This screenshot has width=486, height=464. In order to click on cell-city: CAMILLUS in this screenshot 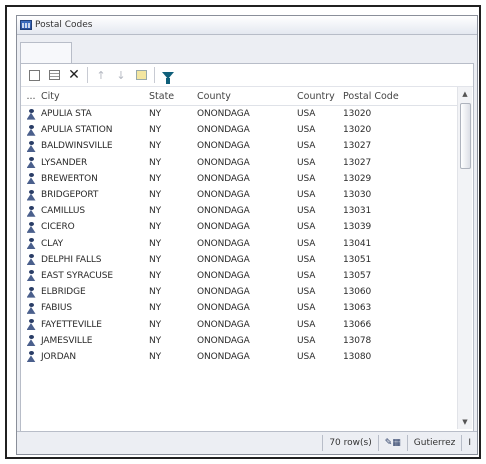, I will do `click(63, 211)`.